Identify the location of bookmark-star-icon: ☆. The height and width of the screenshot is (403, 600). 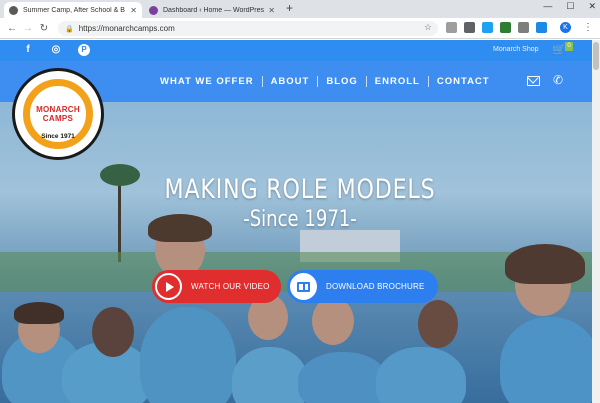
(428, 27).